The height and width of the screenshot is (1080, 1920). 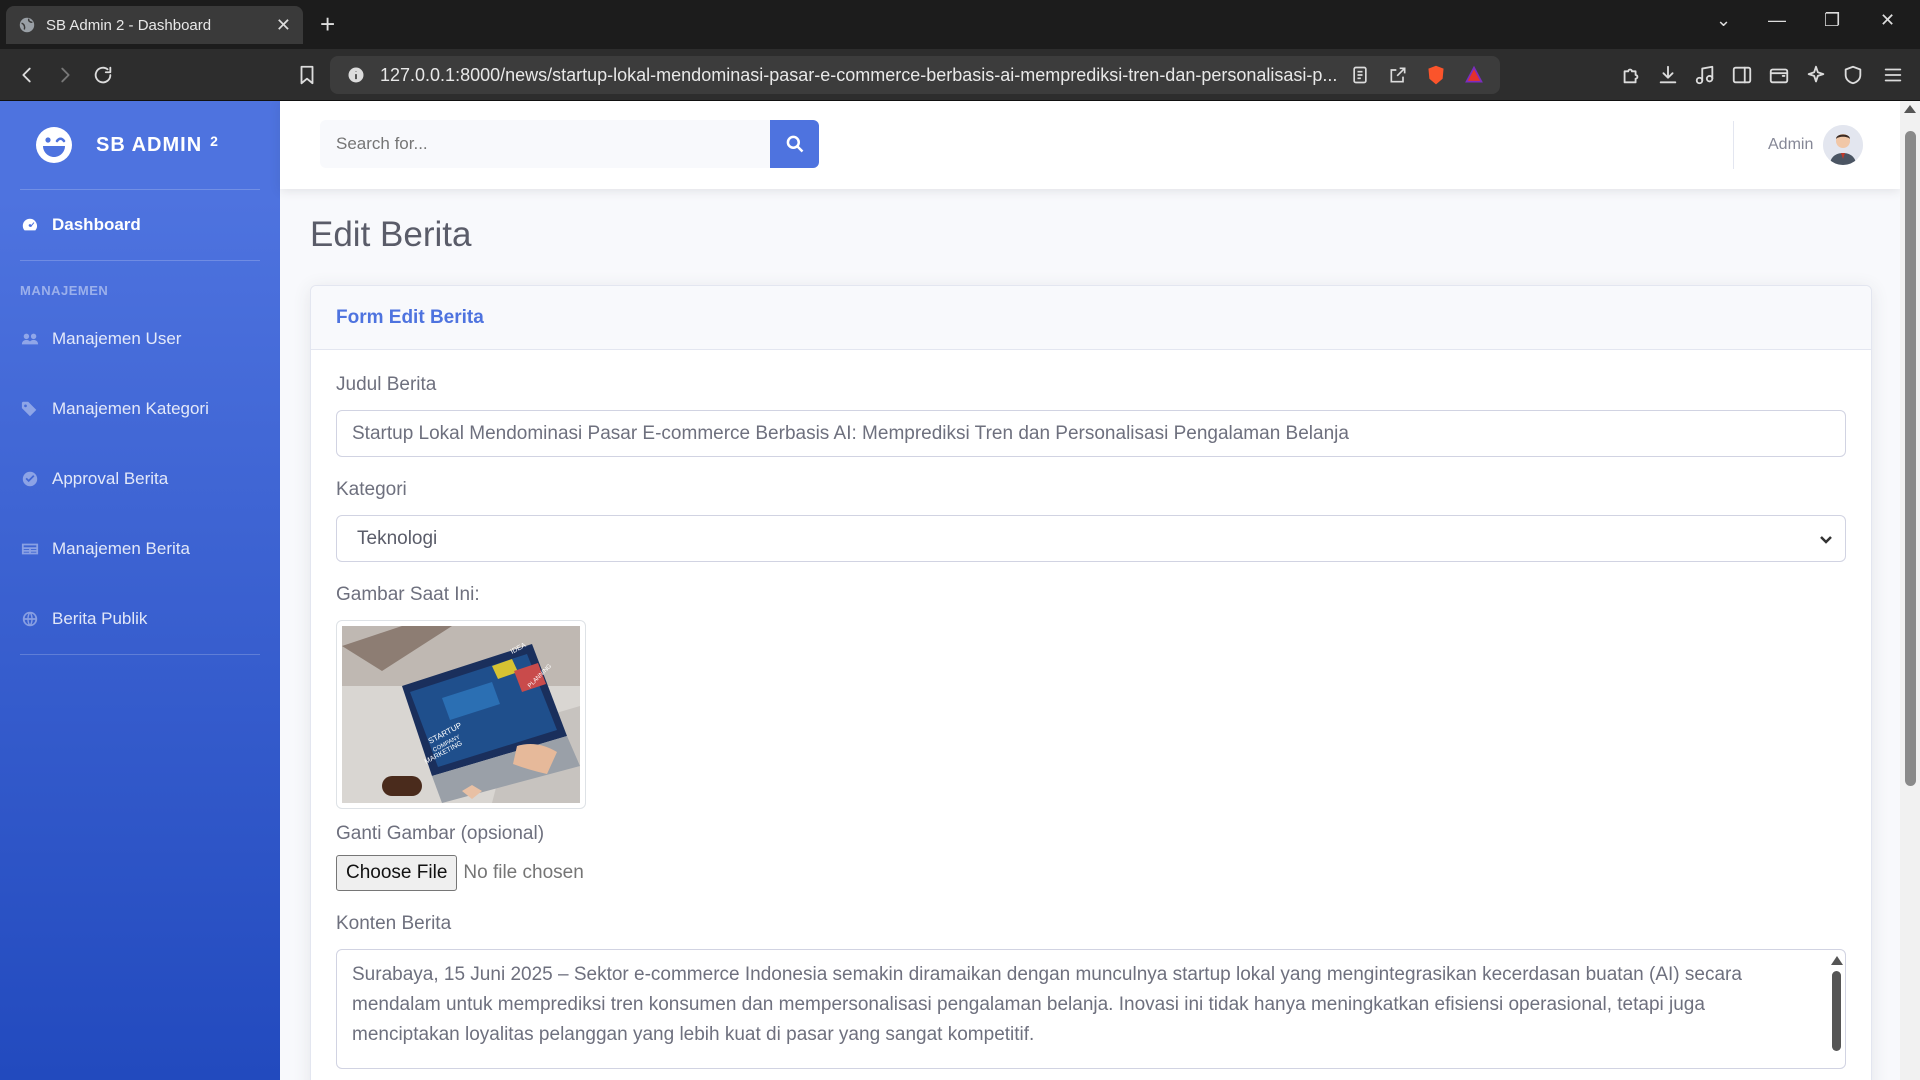 What do you see at coordinates (391, 234) in the screenshot?
I see `page-title: Edit Berita` at bounding box center [391, 234].